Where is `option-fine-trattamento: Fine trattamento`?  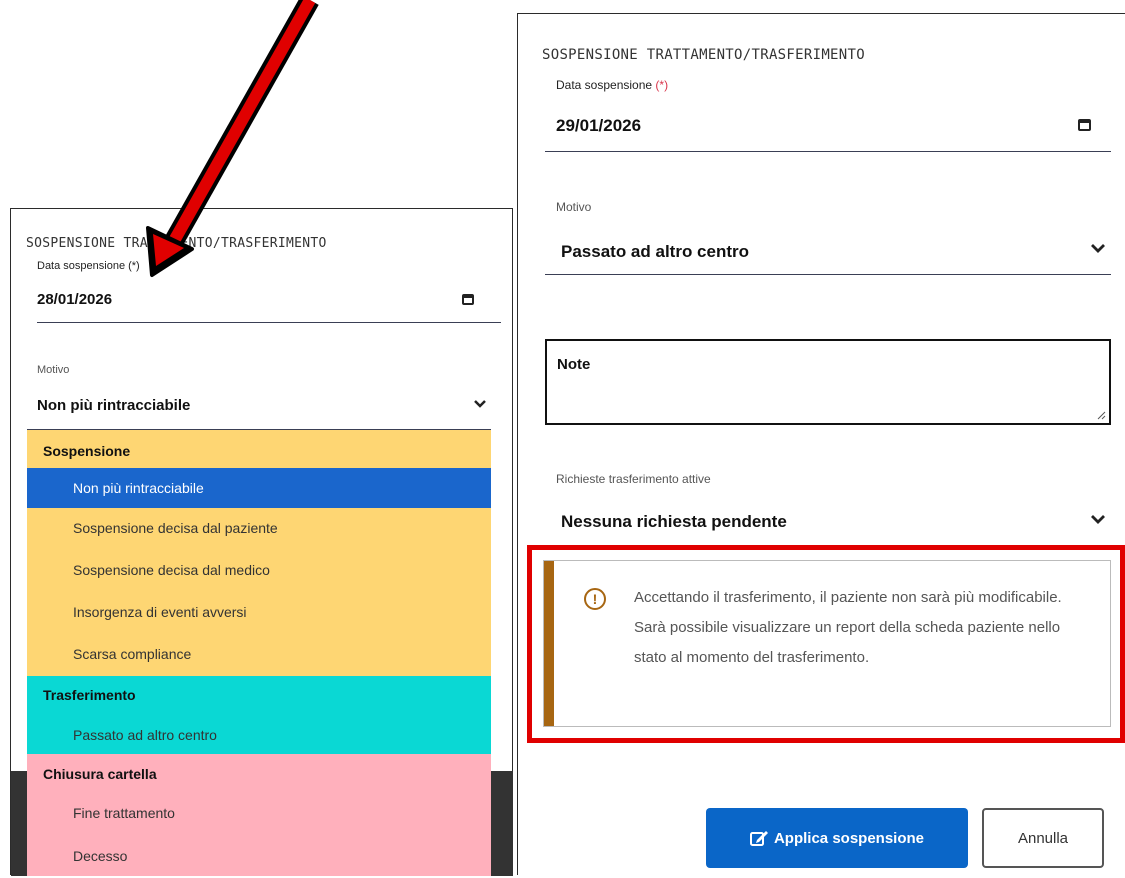
option-fine-trattamento: Fine trattamento is located at coordinates (259, 813).